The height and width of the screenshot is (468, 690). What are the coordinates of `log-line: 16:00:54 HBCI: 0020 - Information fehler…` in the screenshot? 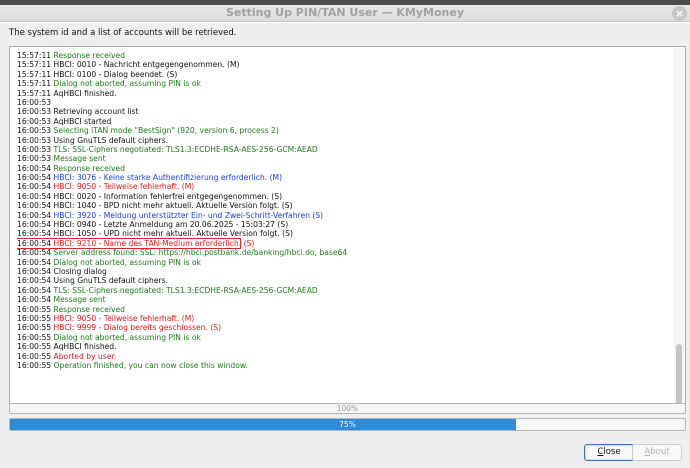 It's located at (344, 196).